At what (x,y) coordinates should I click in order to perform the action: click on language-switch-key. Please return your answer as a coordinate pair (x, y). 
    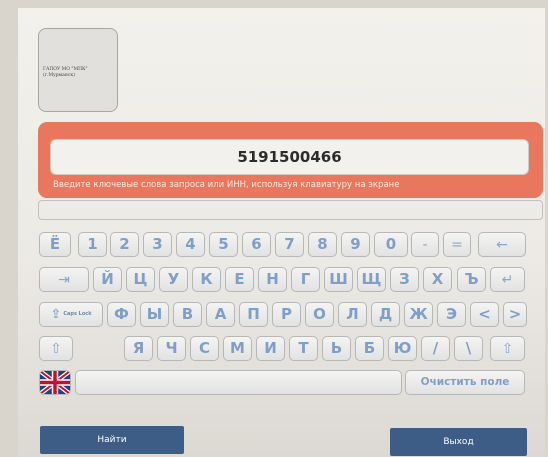
    Looking at the image, I should click on (55, 382).